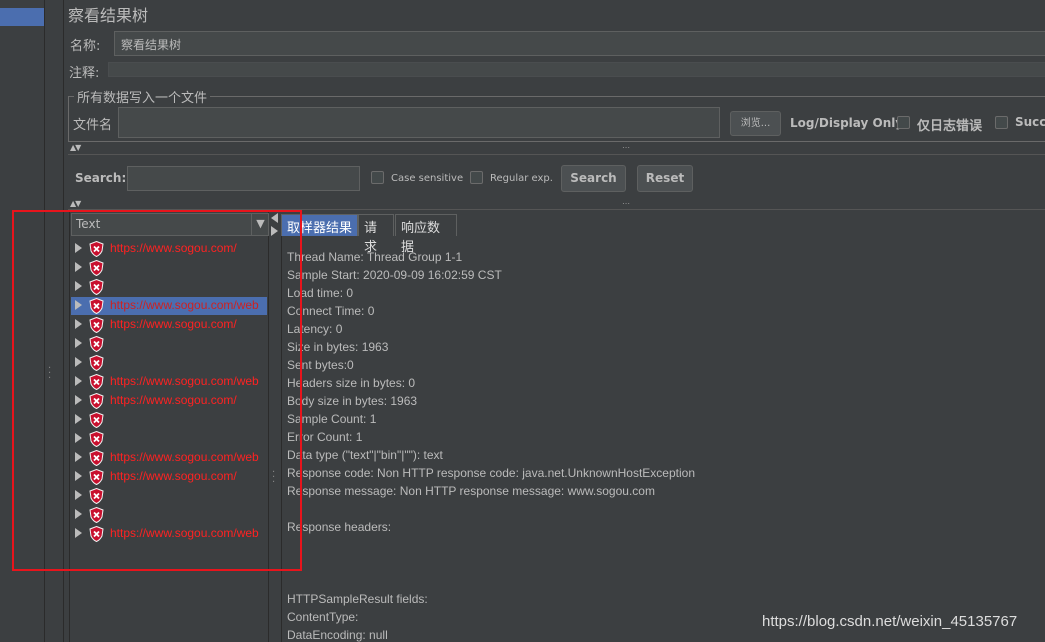 The height and width of the screenshot is (642, 1045). I want to click on successes-only-checkbox, so click(1001, 122).